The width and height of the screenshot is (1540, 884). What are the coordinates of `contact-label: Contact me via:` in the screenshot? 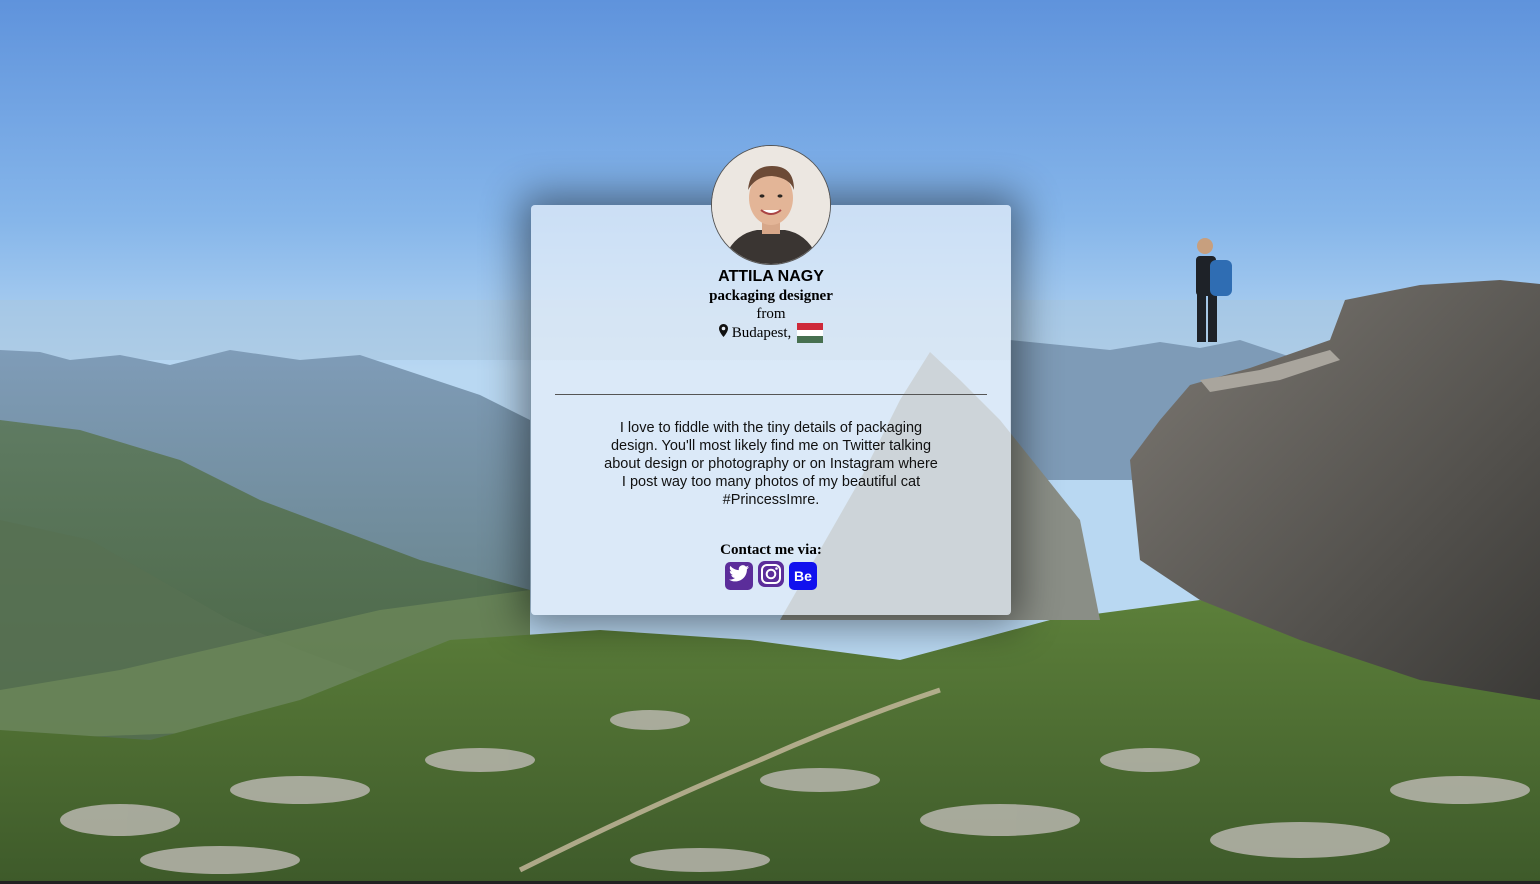 It's located at (771, 550).